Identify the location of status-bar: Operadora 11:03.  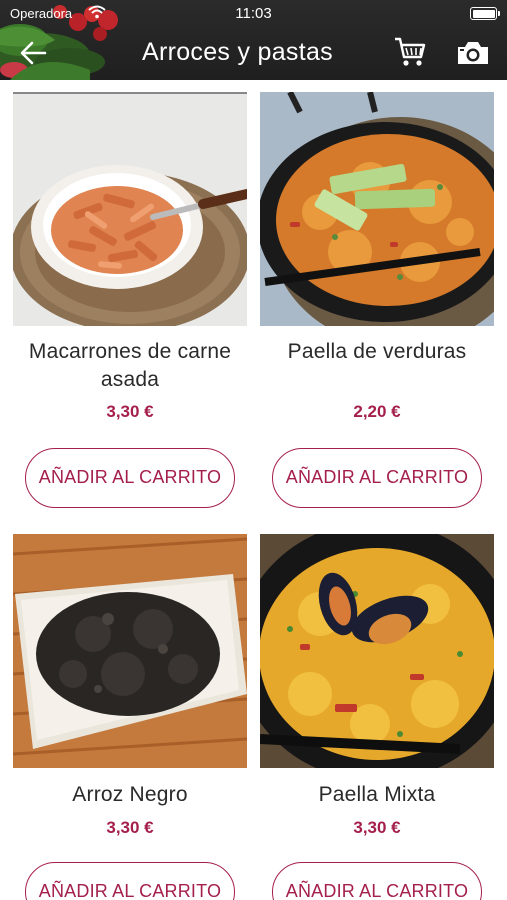
(253, 13).